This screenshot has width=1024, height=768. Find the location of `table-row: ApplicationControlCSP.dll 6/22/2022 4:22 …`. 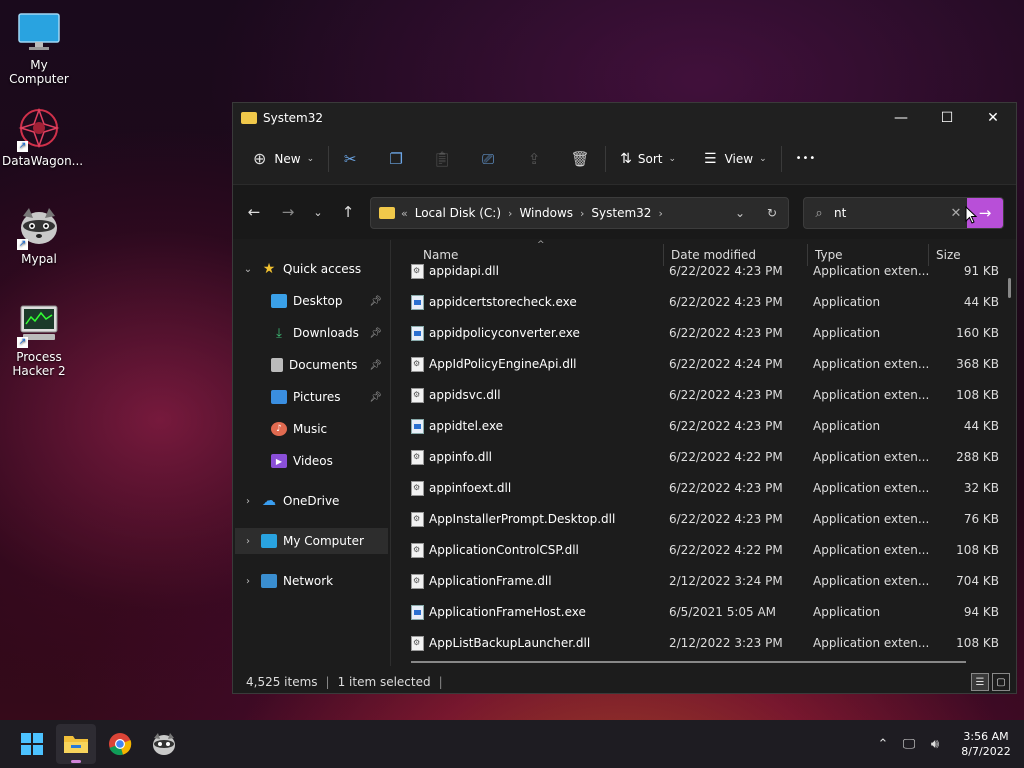

table-row: ApplicationControlCSP.dll 6/22/2022 4:22 … is located at coordinates (709, 550).